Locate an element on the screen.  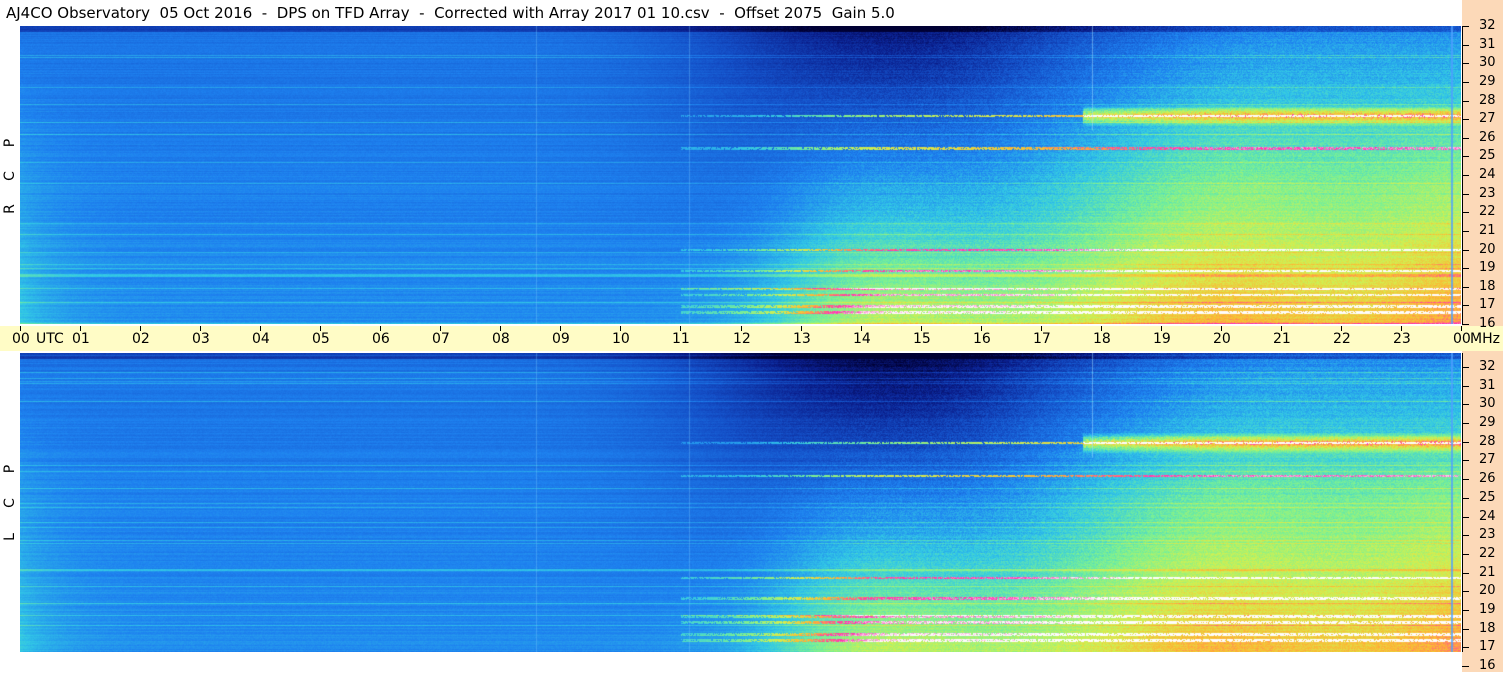
lcp-letter: P is located at coordinates (10, 469).